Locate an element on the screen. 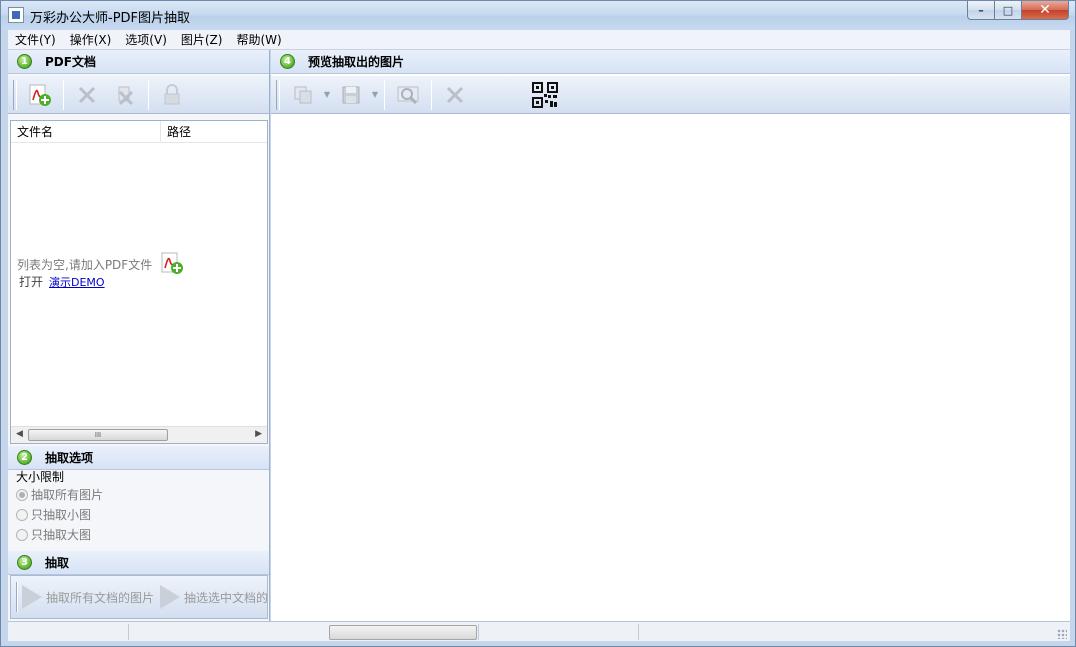  pdf-file-list: 文件名 路径 列表为空,请加入PDF文件 打开 演示DEMO ◀ III ▶ is located at coordinates (139, 282).